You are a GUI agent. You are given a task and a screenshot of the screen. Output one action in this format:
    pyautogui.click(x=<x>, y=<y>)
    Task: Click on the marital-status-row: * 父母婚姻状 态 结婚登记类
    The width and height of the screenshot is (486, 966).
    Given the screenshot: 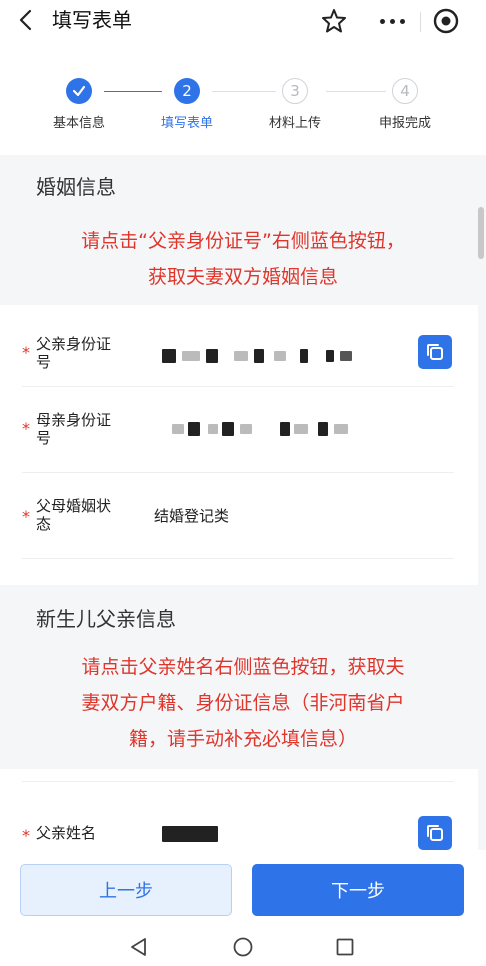 What is the action you would take?
    pyautogui.click(x=238, y=516)
    